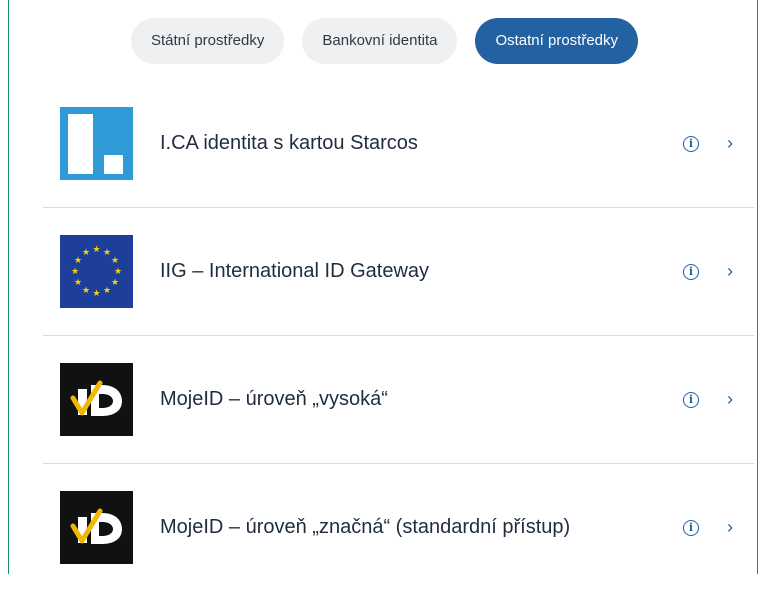  I want to click on ica-logo, so click(96, 143).